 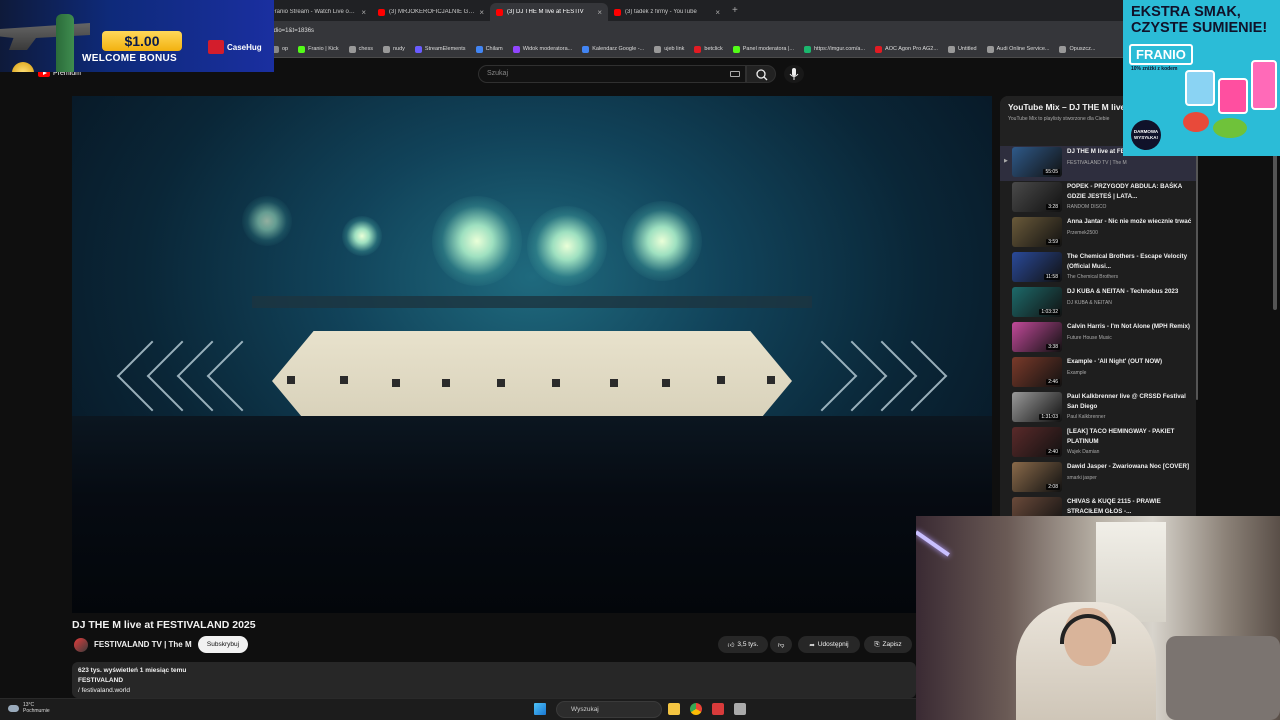 What do you see at coordinates (164, 625) in the screenshot?
I see `video-title: DJ THE M live at FESTIVALAND 2025` at bounding box center [164, 625].